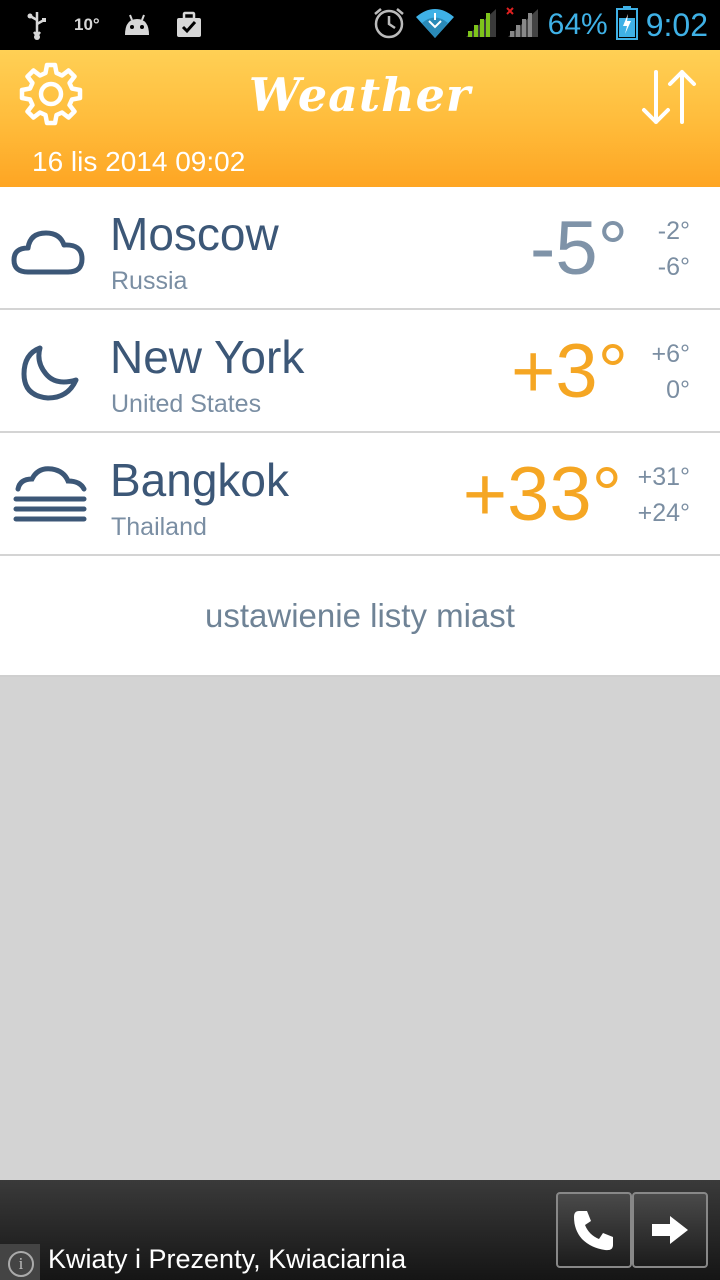 The image size is (720, 1280). What do you see at coordinates (360, 248) in the screenshot?
I see `city-row-moscow: Moscow Russia -5° -2° -6°` at bounding box center [360, 248].